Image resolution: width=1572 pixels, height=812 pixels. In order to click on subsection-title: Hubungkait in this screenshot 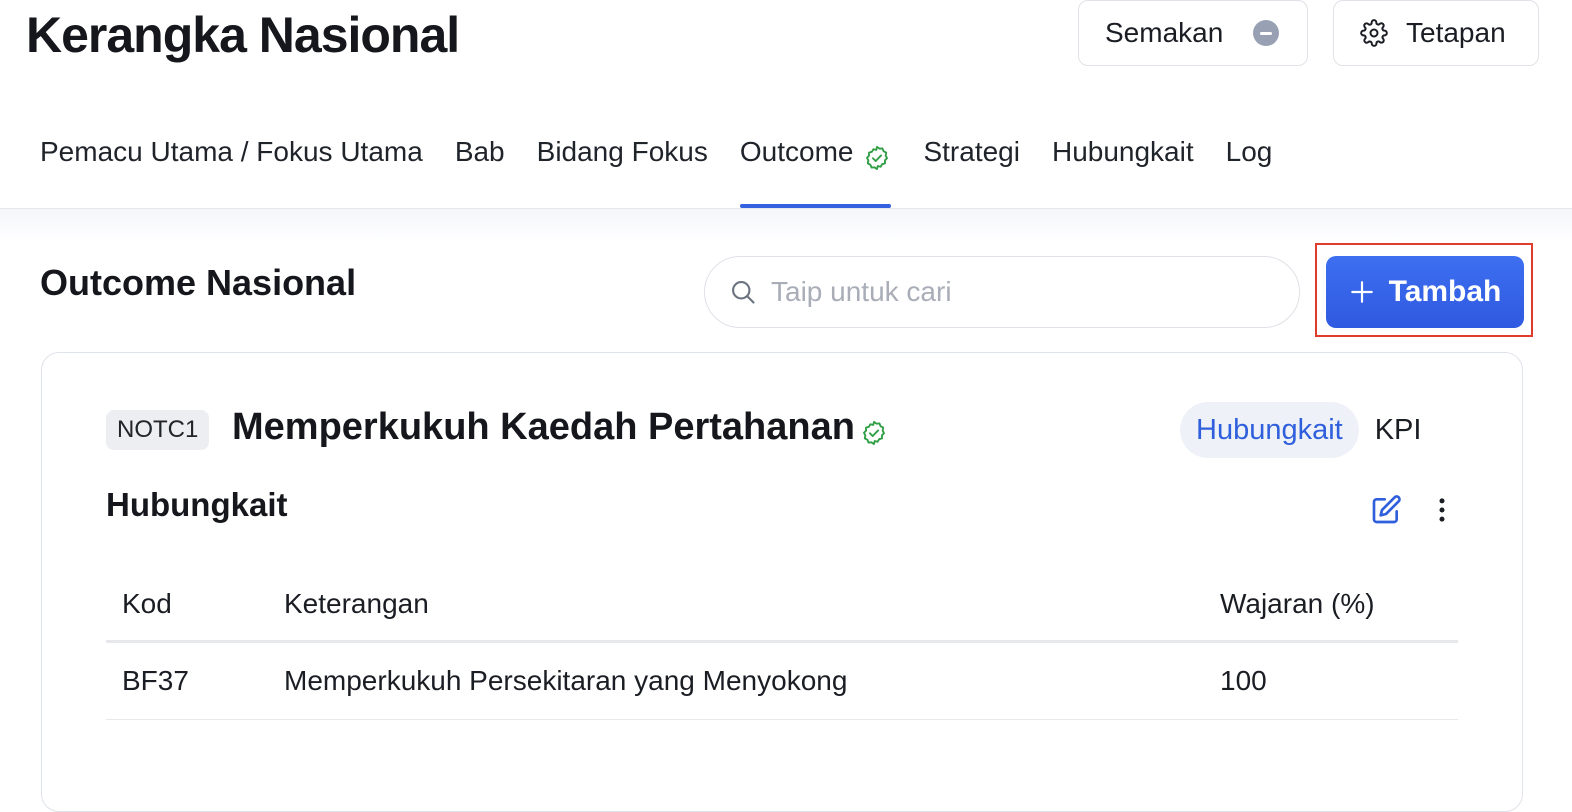, I will do `click(197, 504)`.